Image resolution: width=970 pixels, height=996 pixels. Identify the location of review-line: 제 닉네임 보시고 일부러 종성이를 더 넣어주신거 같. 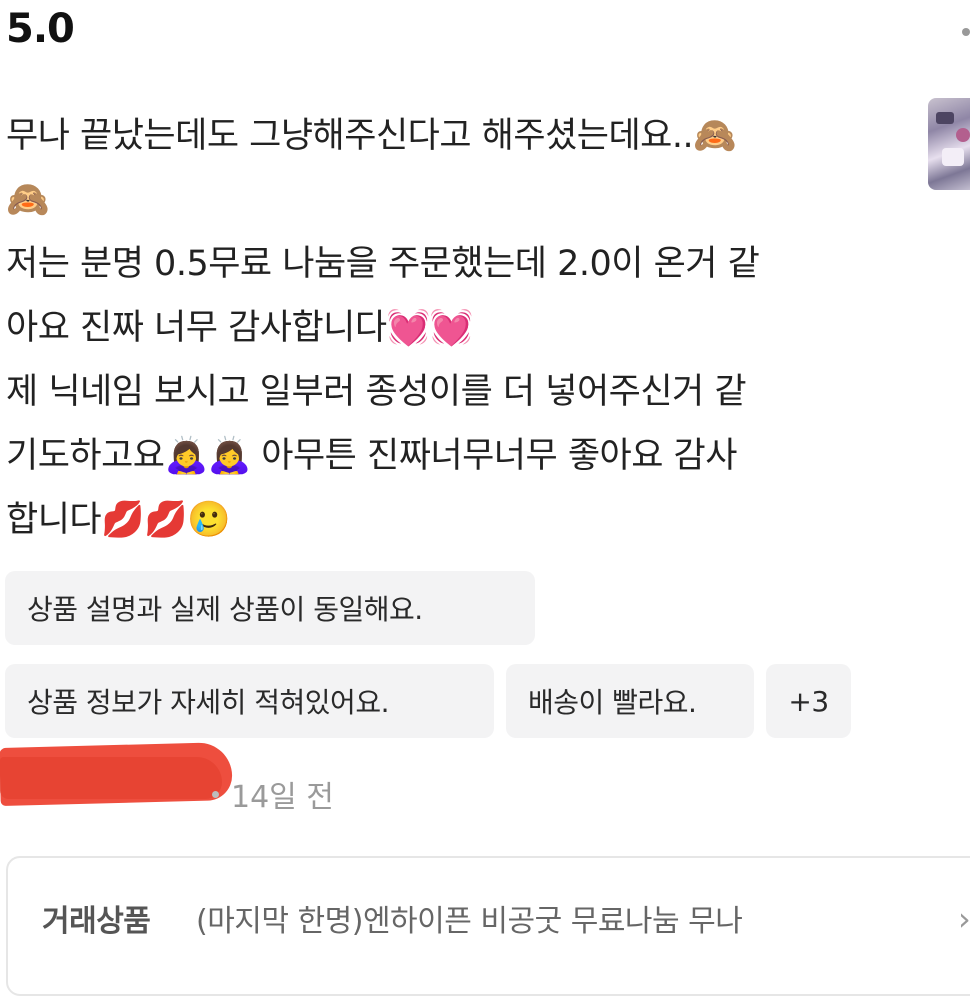
(376, 392).